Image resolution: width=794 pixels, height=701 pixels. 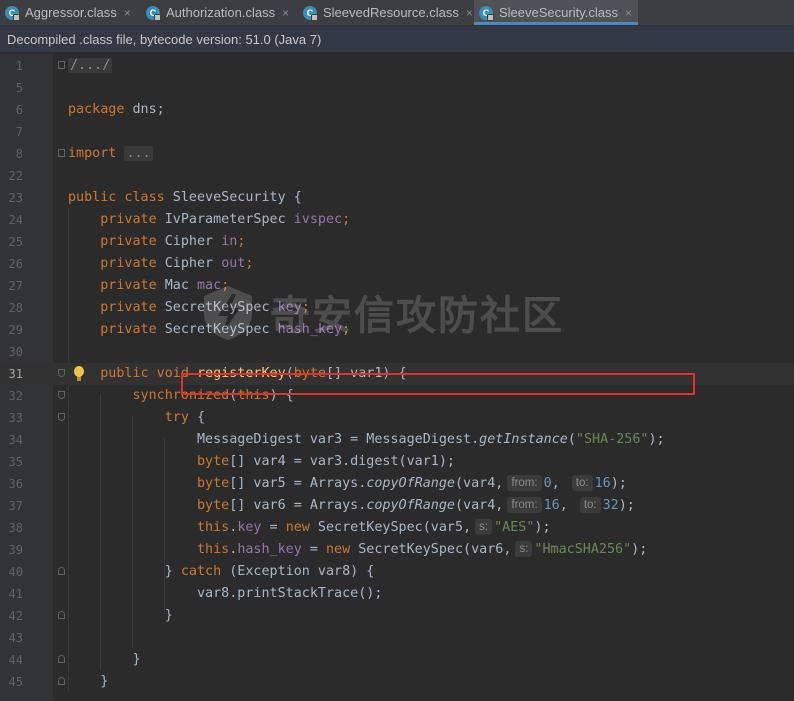 What do you see at coordinates (397, 220) in the screenshot?
I see `code-line: 24 private IvParameterSpec ivspec;` at bounding box center [397, 220].